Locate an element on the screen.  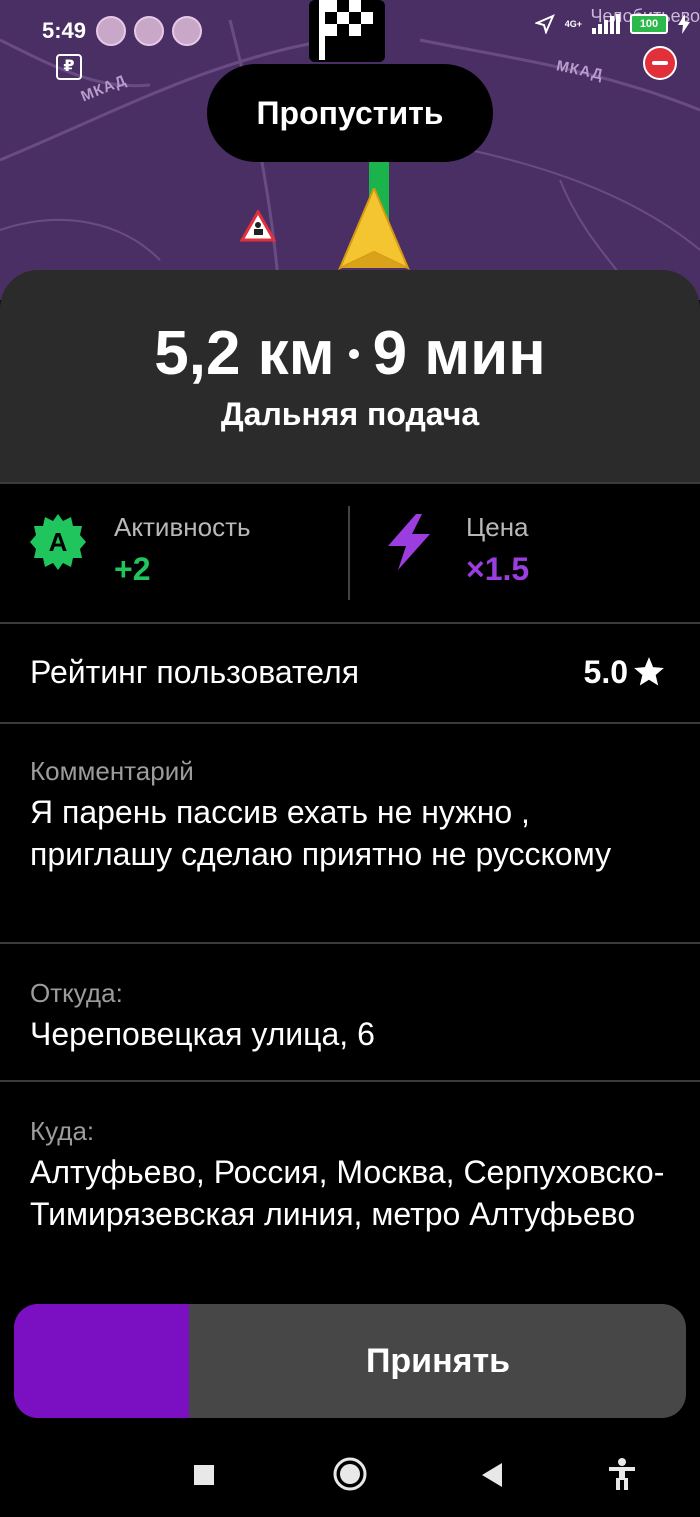
back-triangle-icon is located at coordinates (492, 1475).